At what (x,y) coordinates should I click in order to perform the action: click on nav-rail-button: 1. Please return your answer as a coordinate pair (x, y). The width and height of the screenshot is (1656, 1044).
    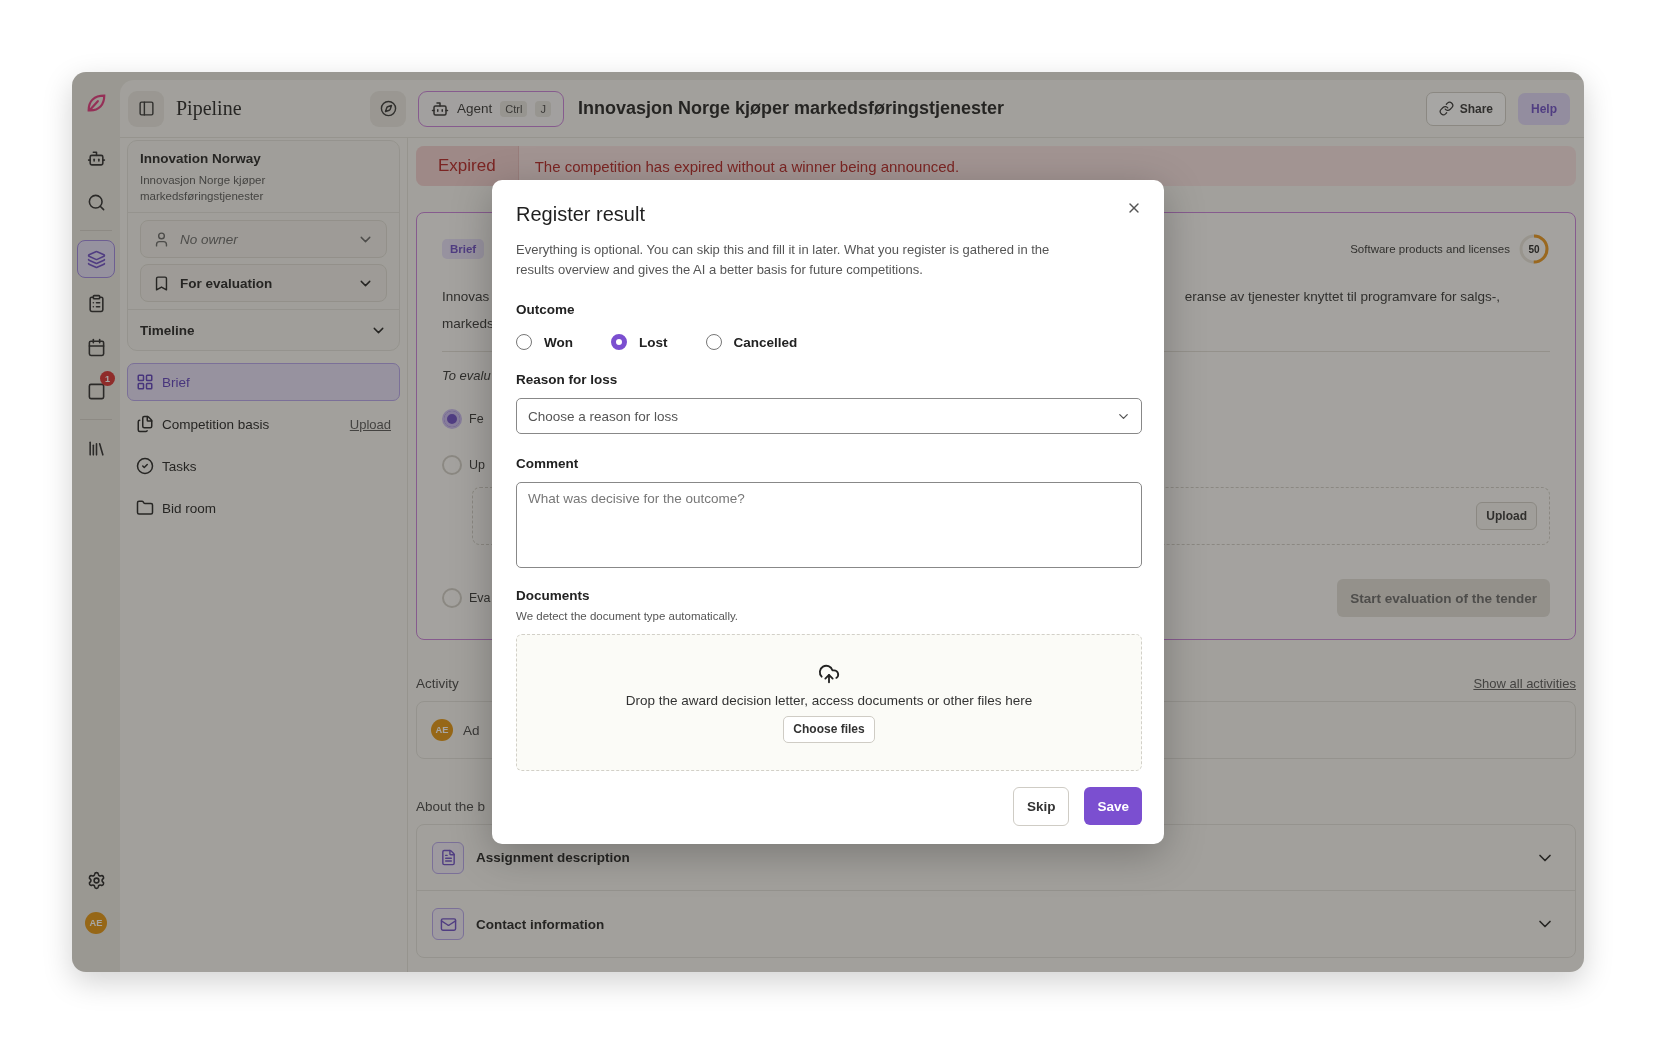
    Looking at the image, I should click on (96, 391).